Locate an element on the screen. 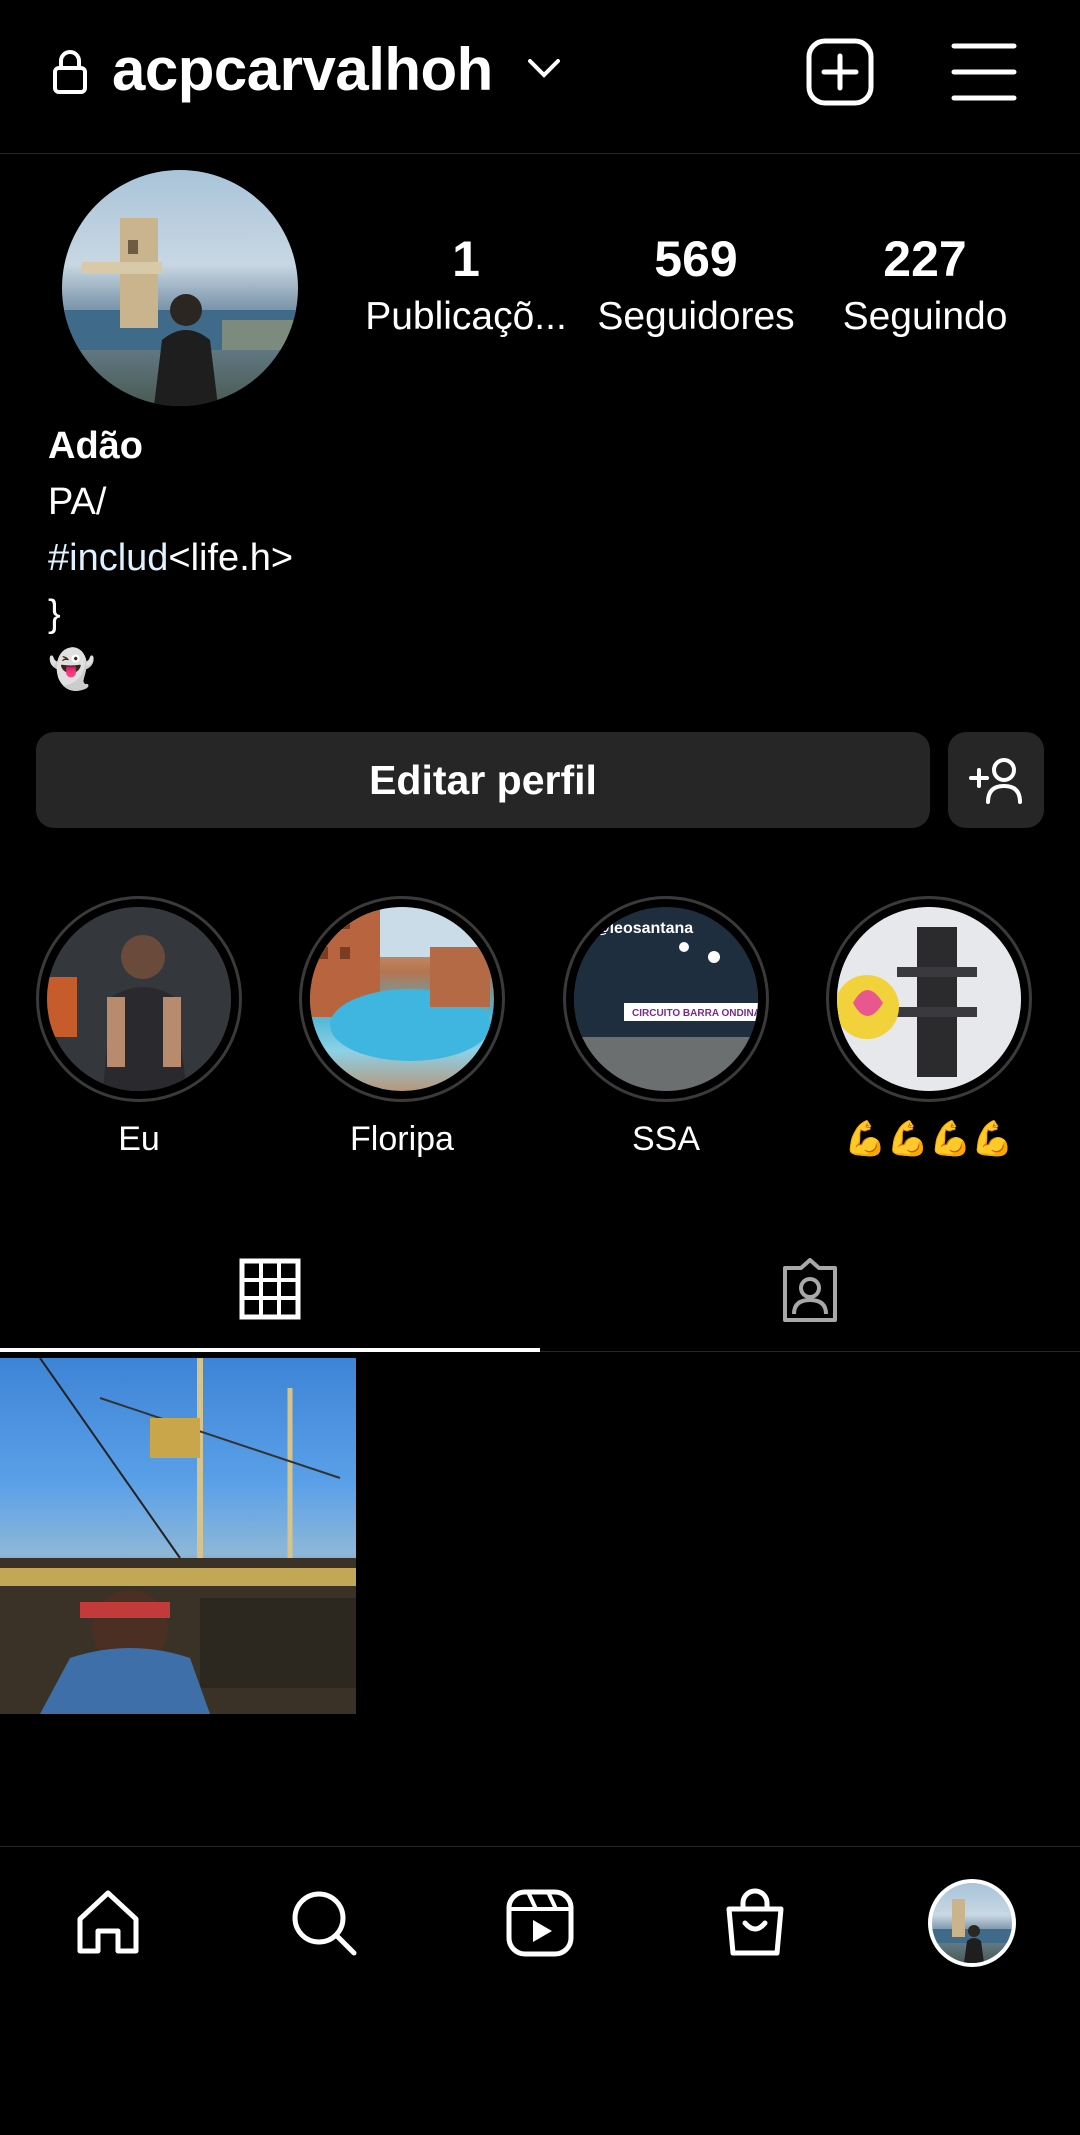 This screenshot has width=1080, height=2135. post-photo is located at coordinates (178, 1536).